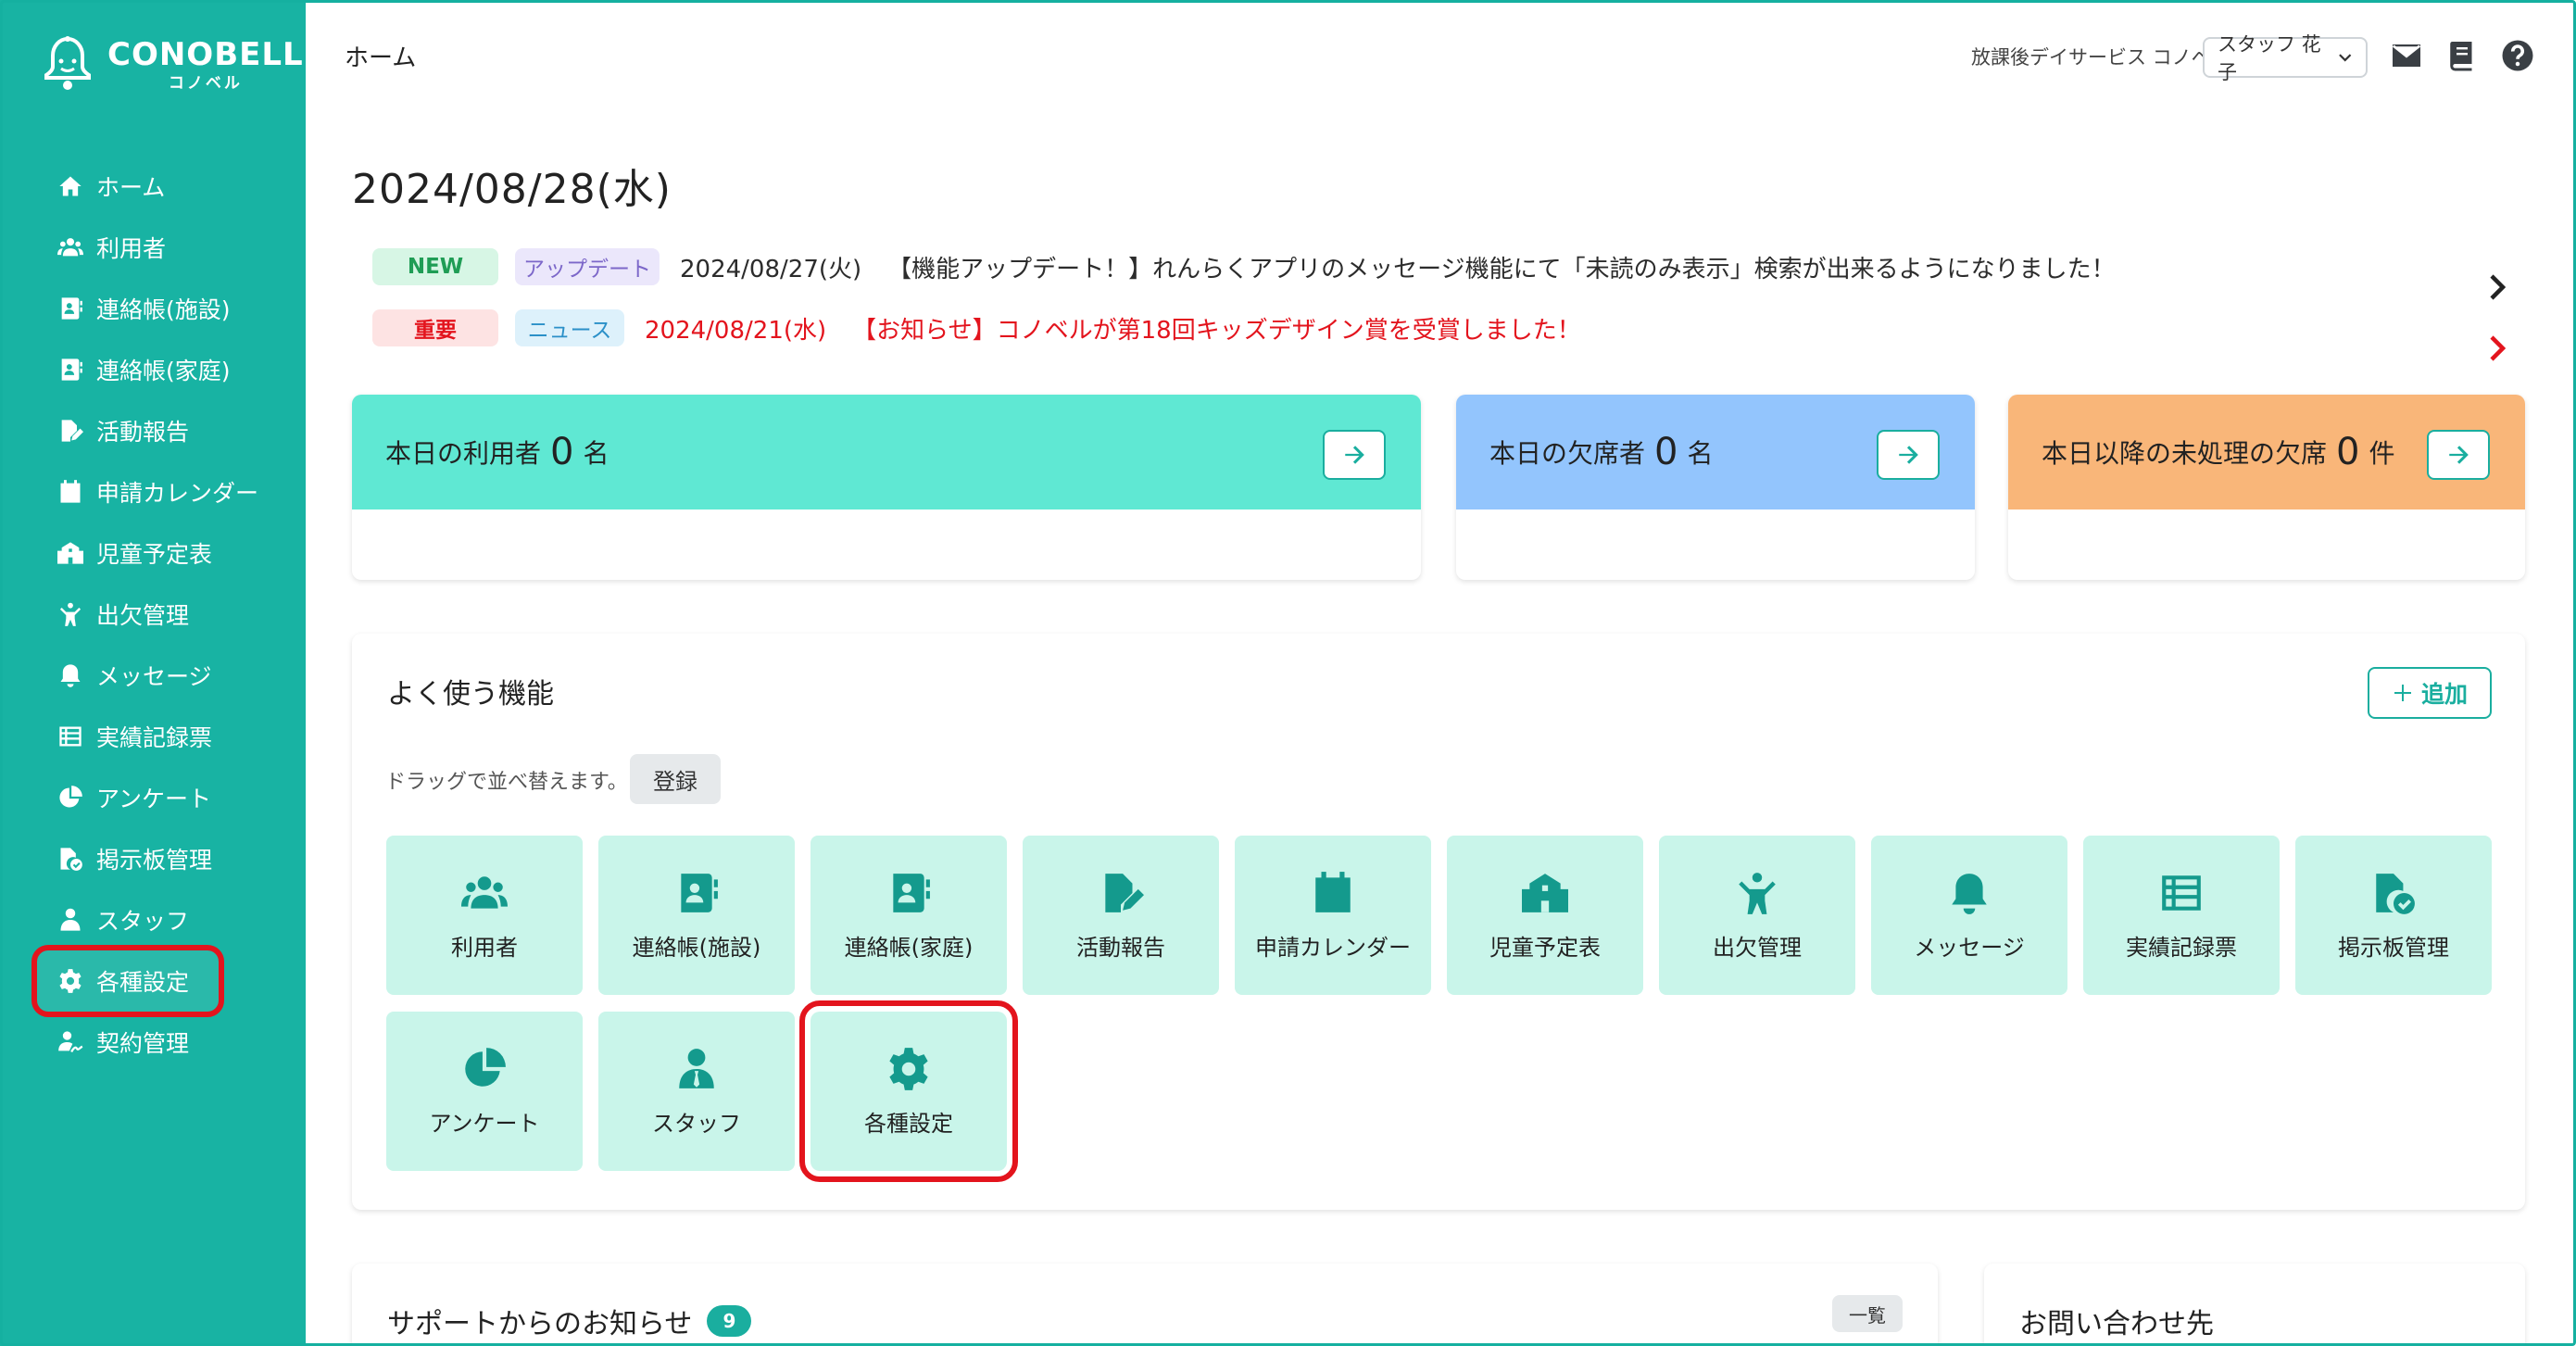 This screenshot has height=1346, width=2576. What do you see at coordinates (736, 330) in the screenshot?
I see `news-date: 2024/08/21(水)` at bounding box center [736, 330].